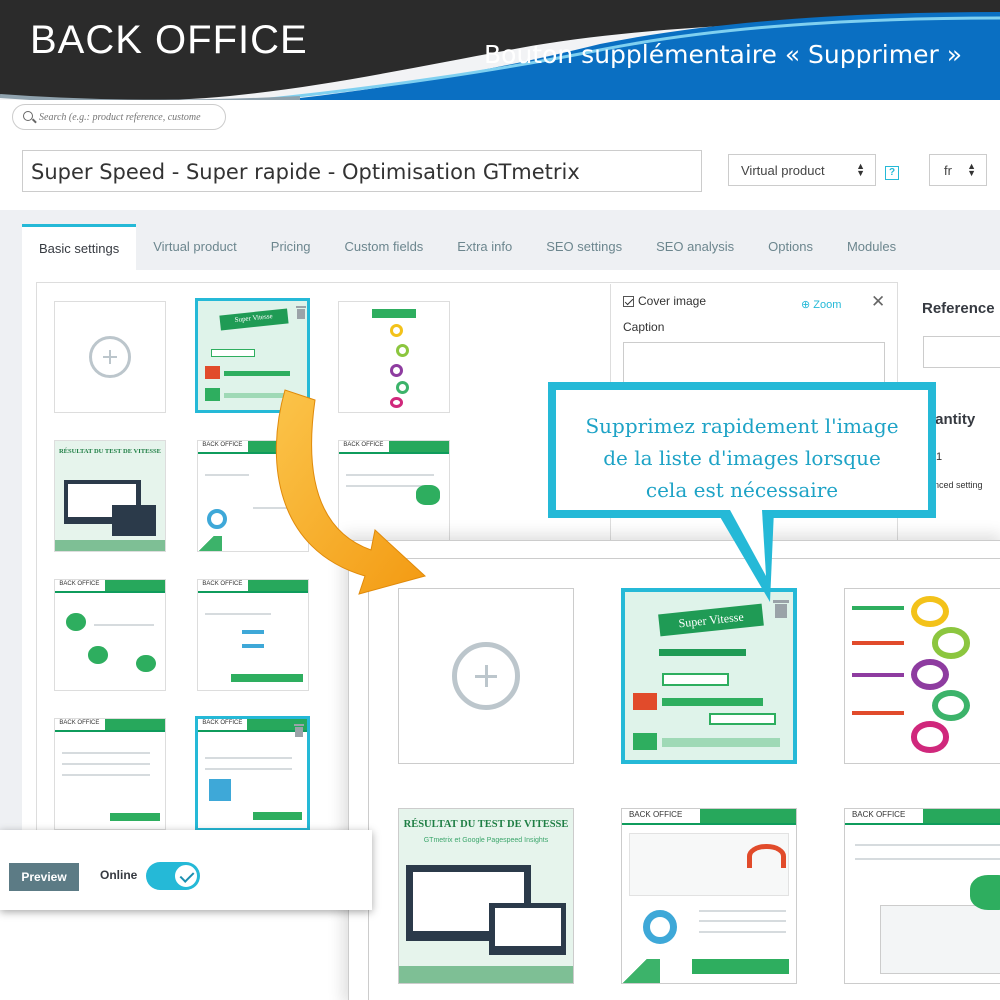 The height and width of the screenshot is (1000, 1000). Describe the element at coordinates (486, 840) in the screenshot. I see `image-subtitle-text: GTmetrix et Google Pagespeed Insights` at that location.